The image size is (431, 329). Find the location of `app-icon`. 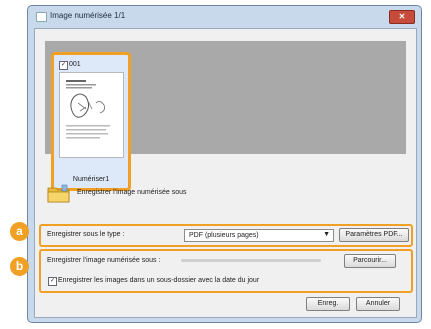

app-icon is located at coordinates (41, 17).